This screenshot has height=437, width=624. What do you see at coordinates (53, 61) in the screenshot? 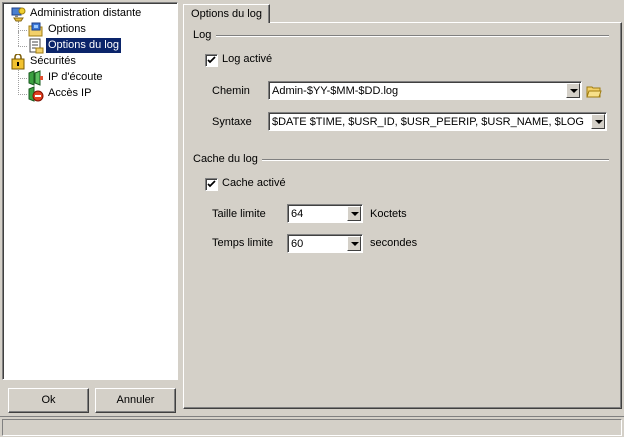
I see `tree-item-label: Sécurités` at bounding box center [53, 61].